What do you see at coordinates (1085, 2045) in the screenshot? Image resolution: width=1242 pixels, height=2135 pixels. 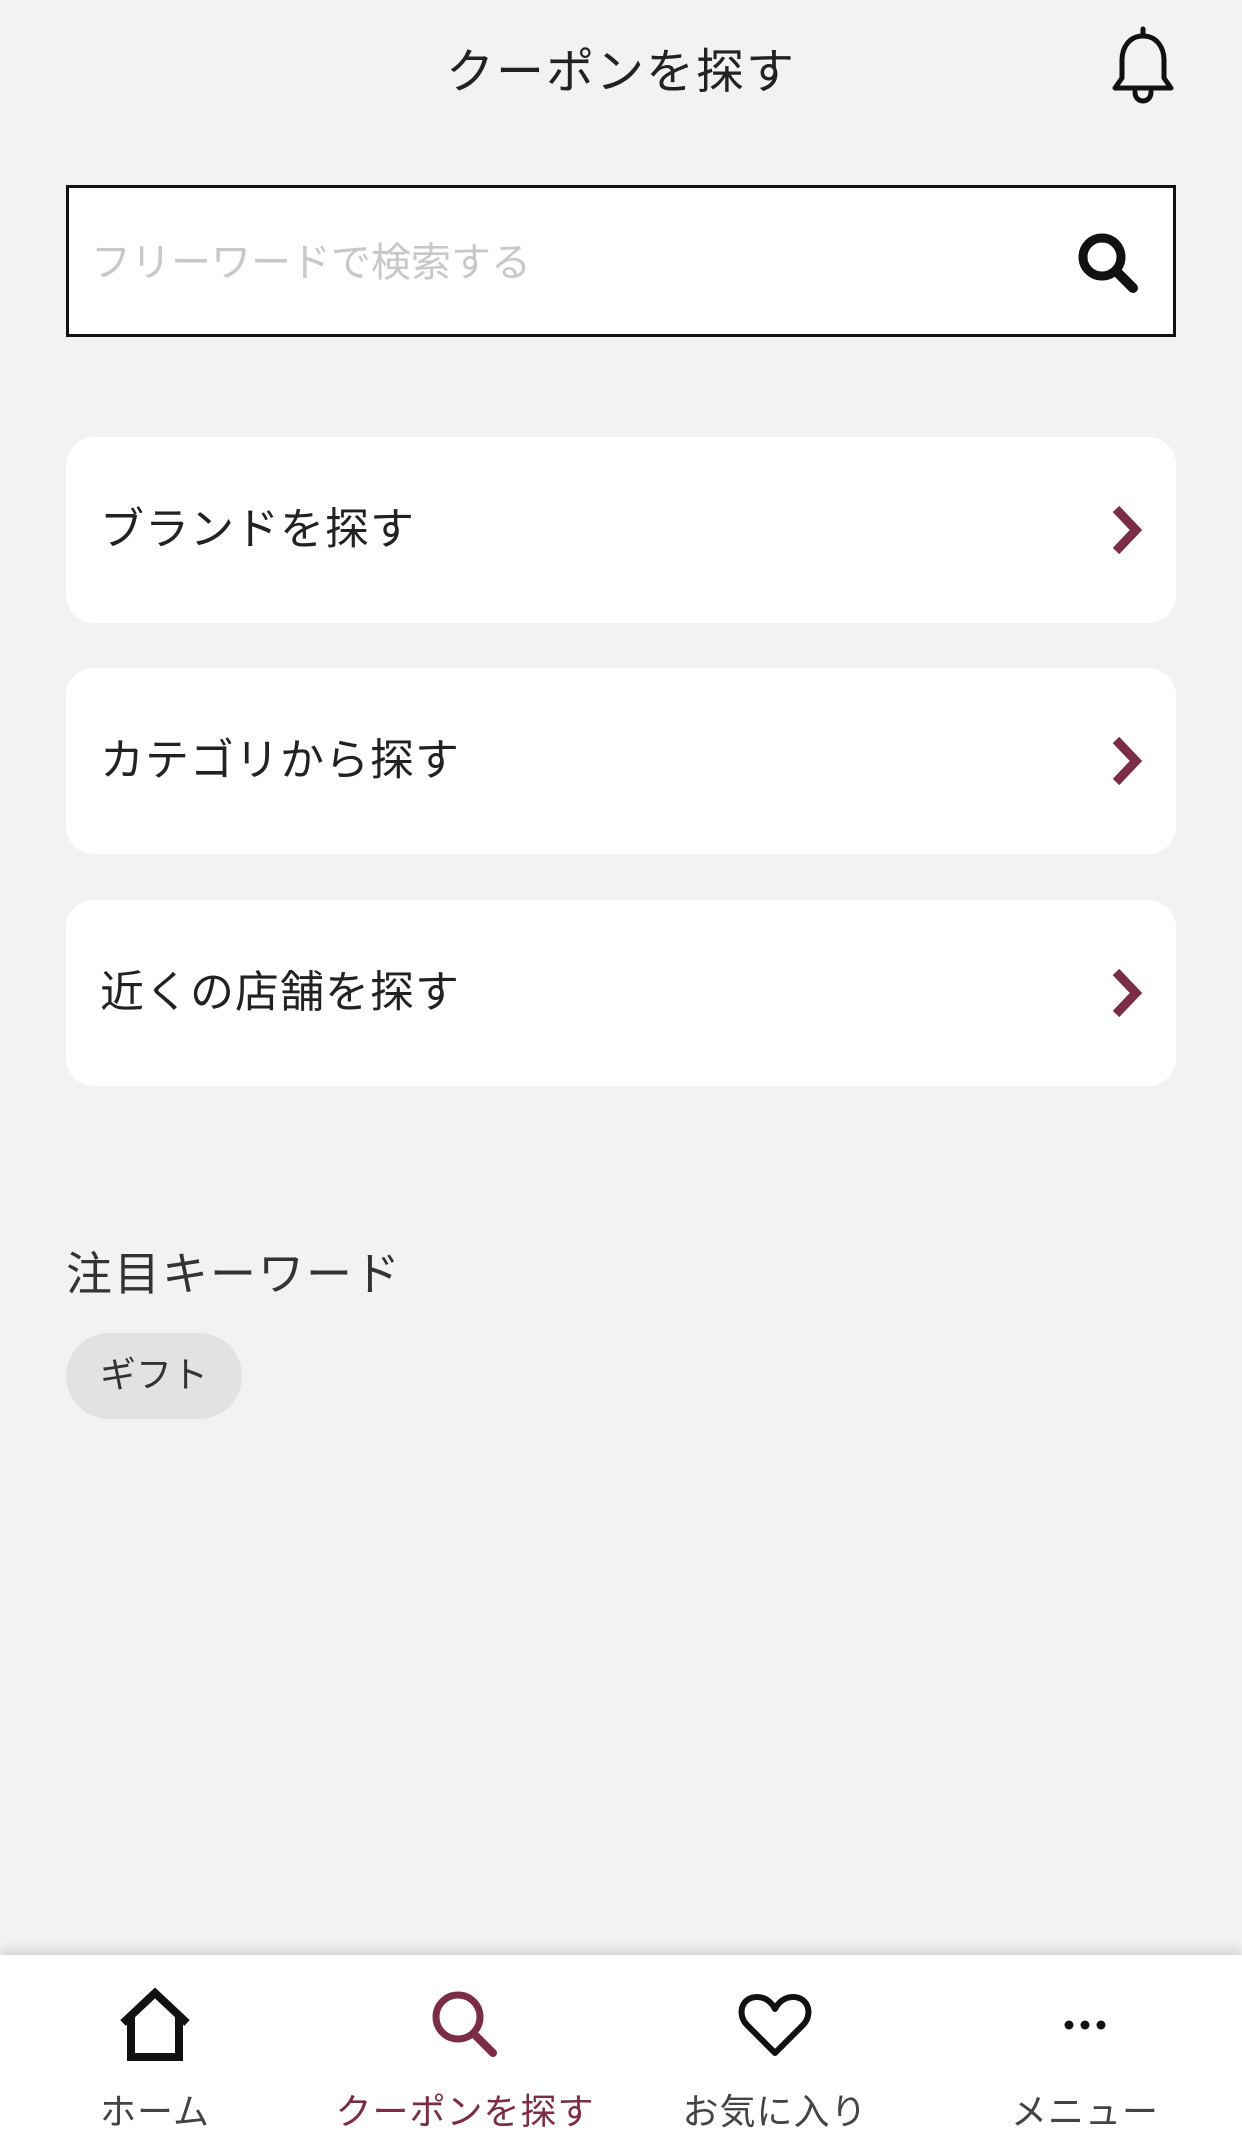 I see `nav-menu: メニュー` at bounding box center [1085, 2045].